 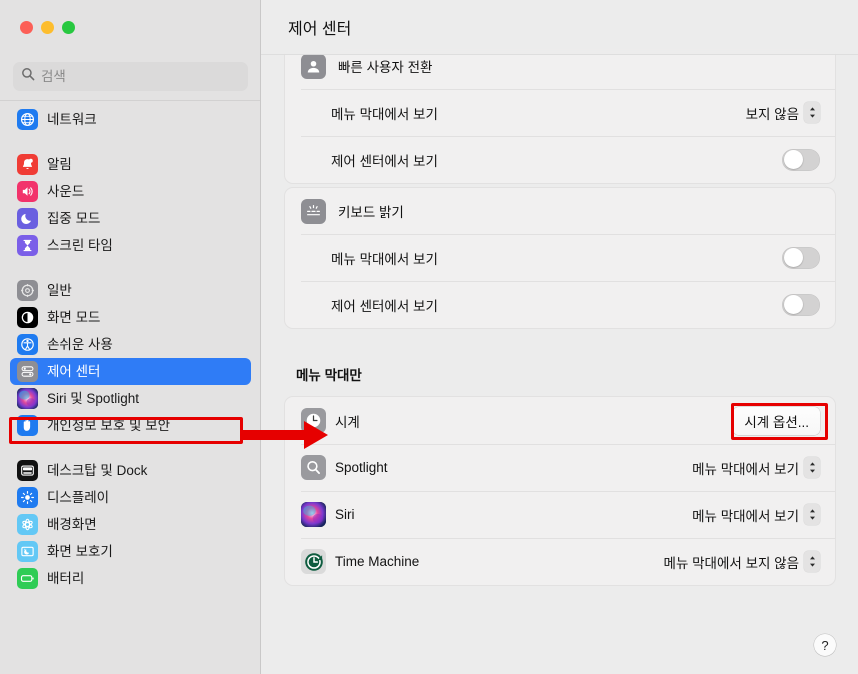 What do you see at coordinates (27, 470) in the screenshot?
I see `desktop-dock-icon` at bounding box center [27, 470].